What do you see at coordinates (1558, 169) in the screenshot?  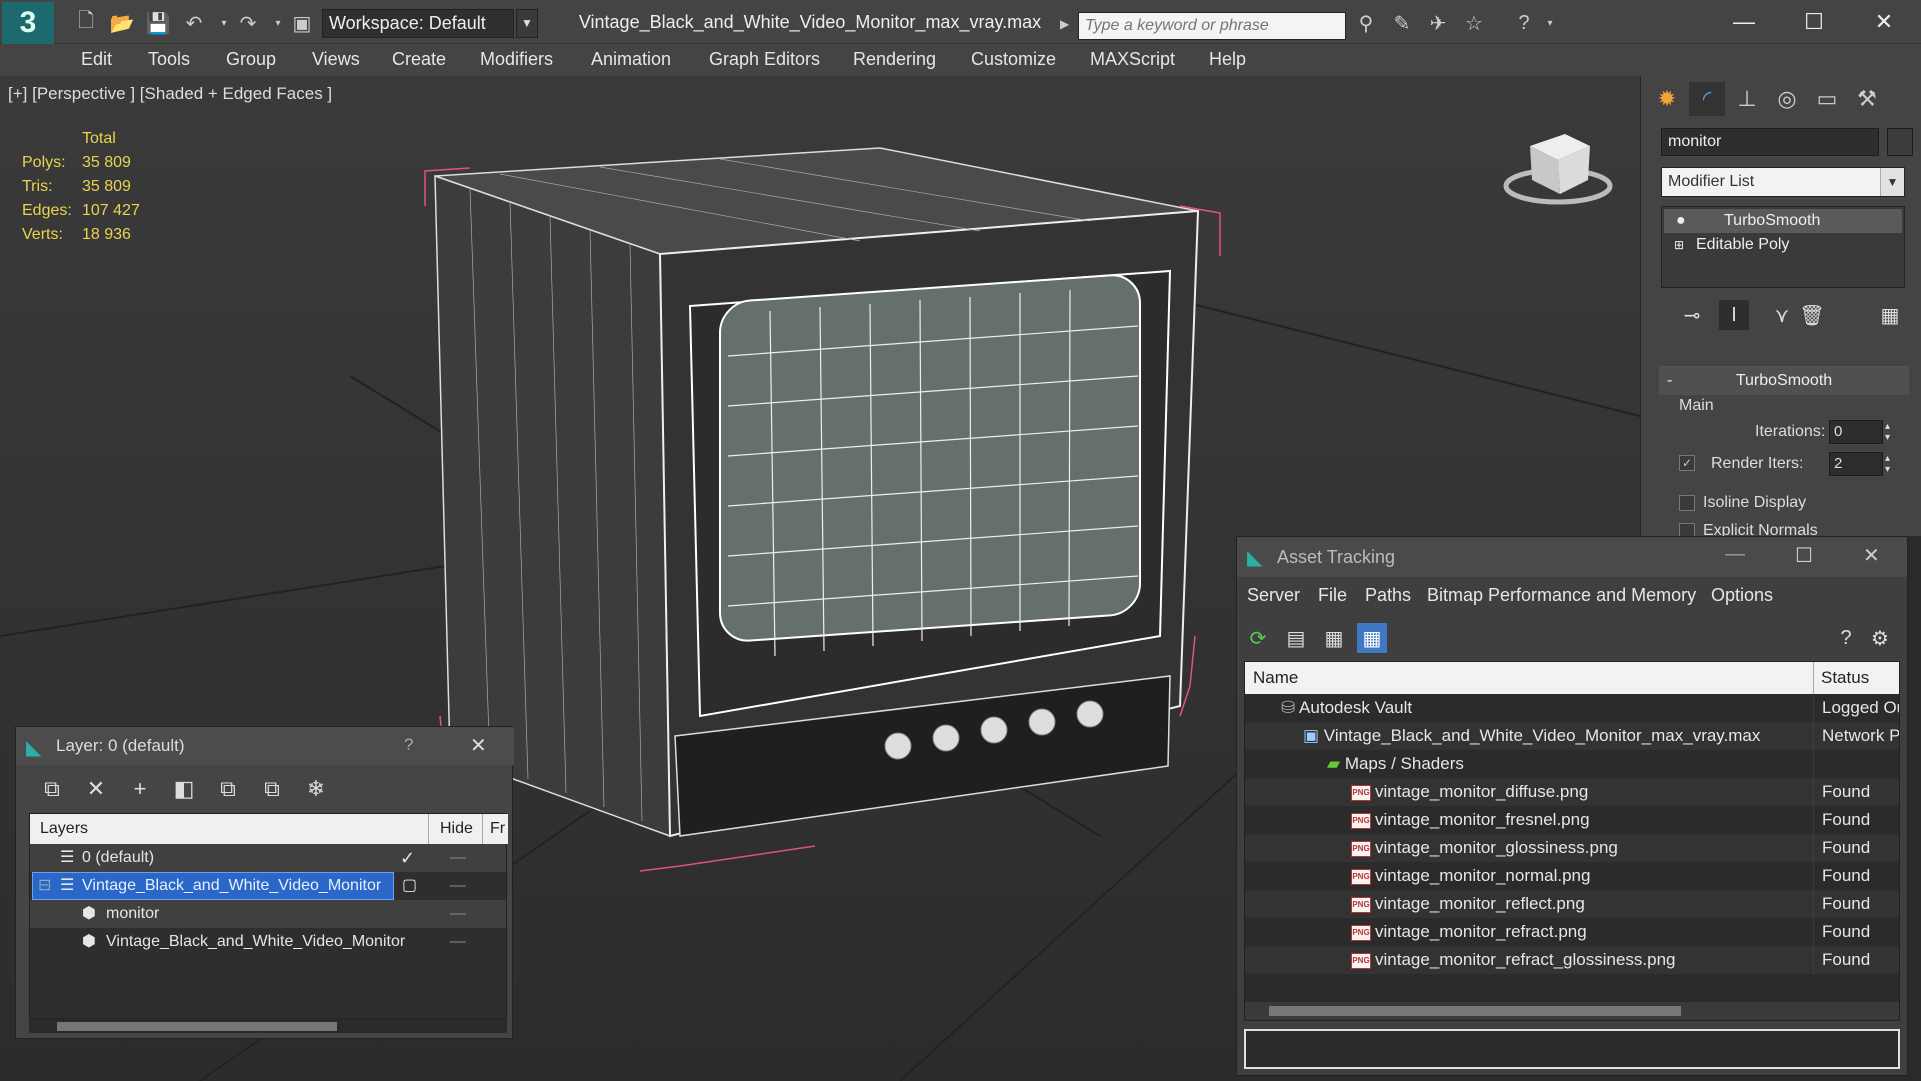 I see `viewcube-icon` at bounding box center [1558, 169].